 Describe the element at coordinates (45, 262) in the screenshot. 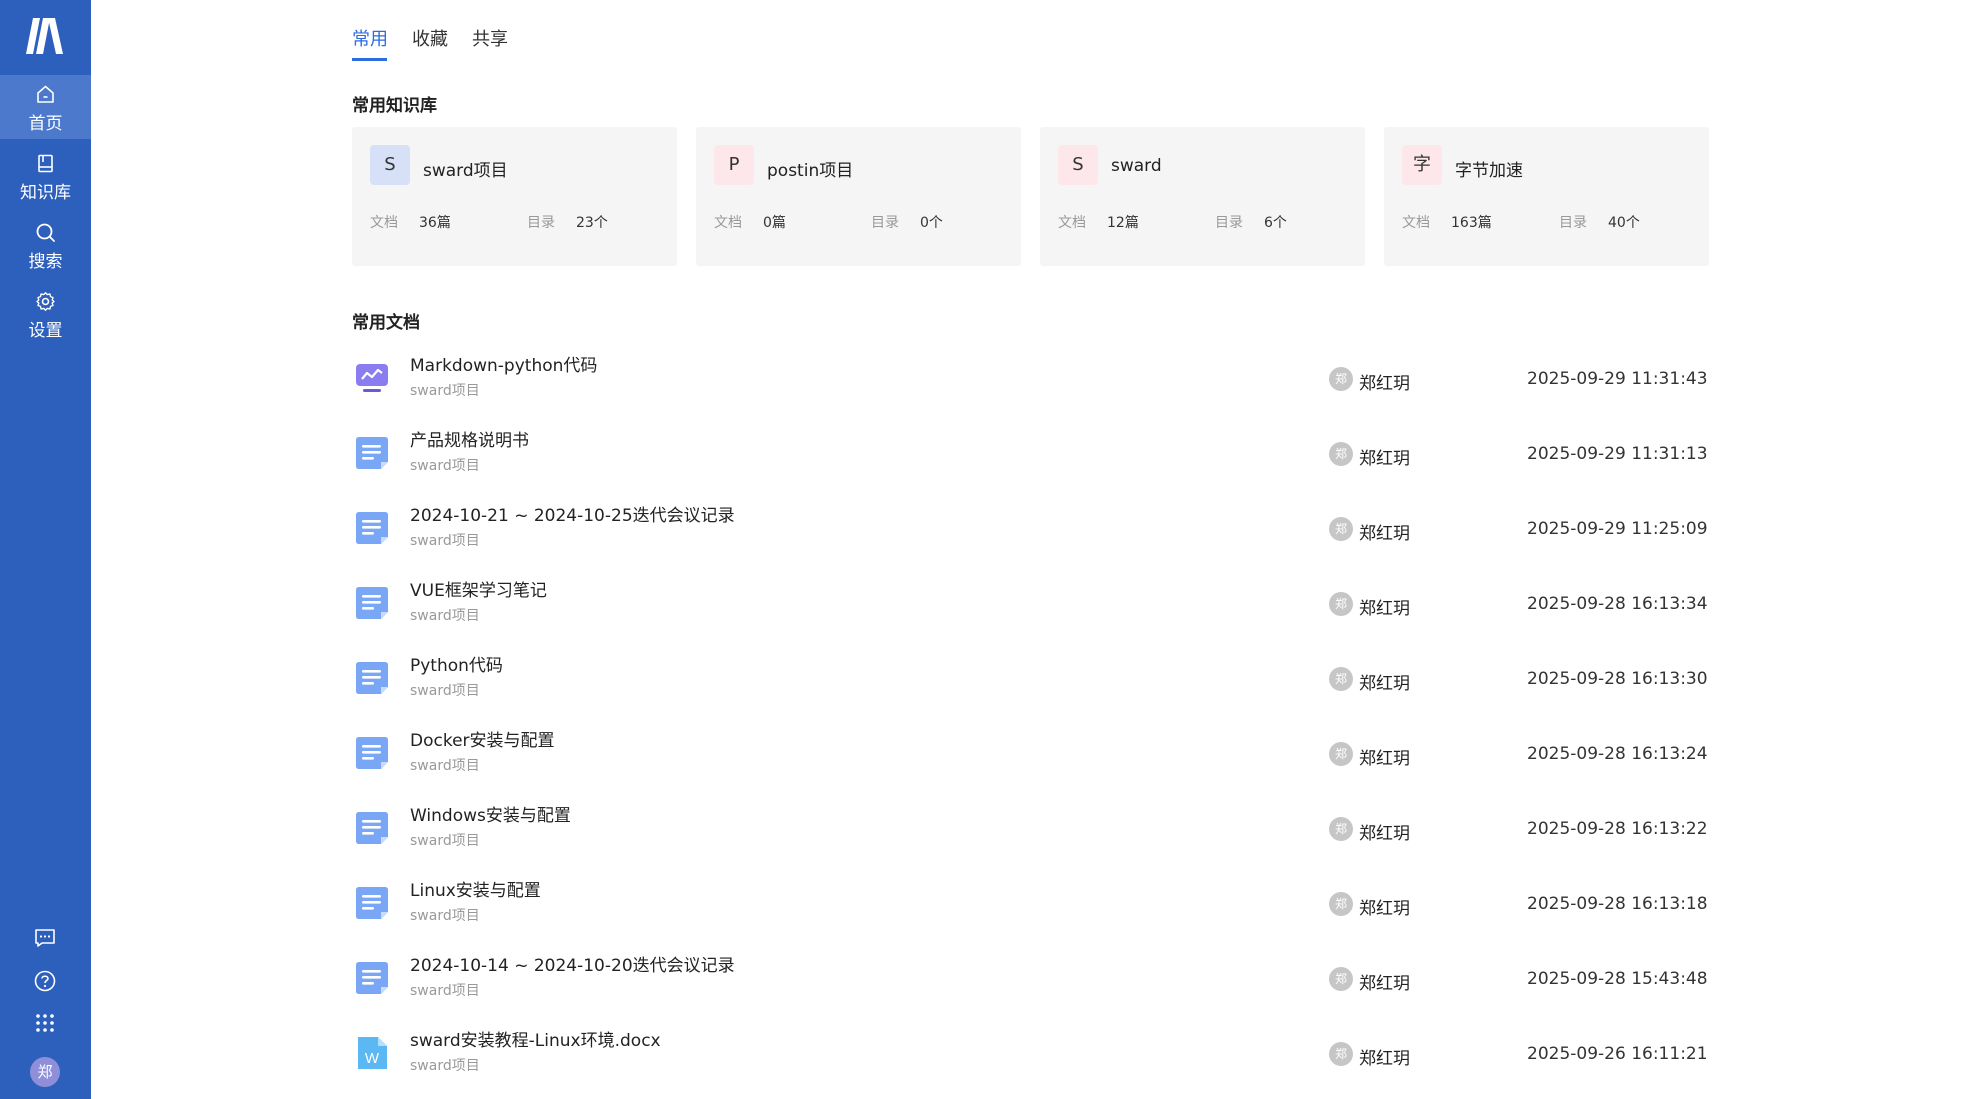

I see `nav-search-label: 搜索` at that location.